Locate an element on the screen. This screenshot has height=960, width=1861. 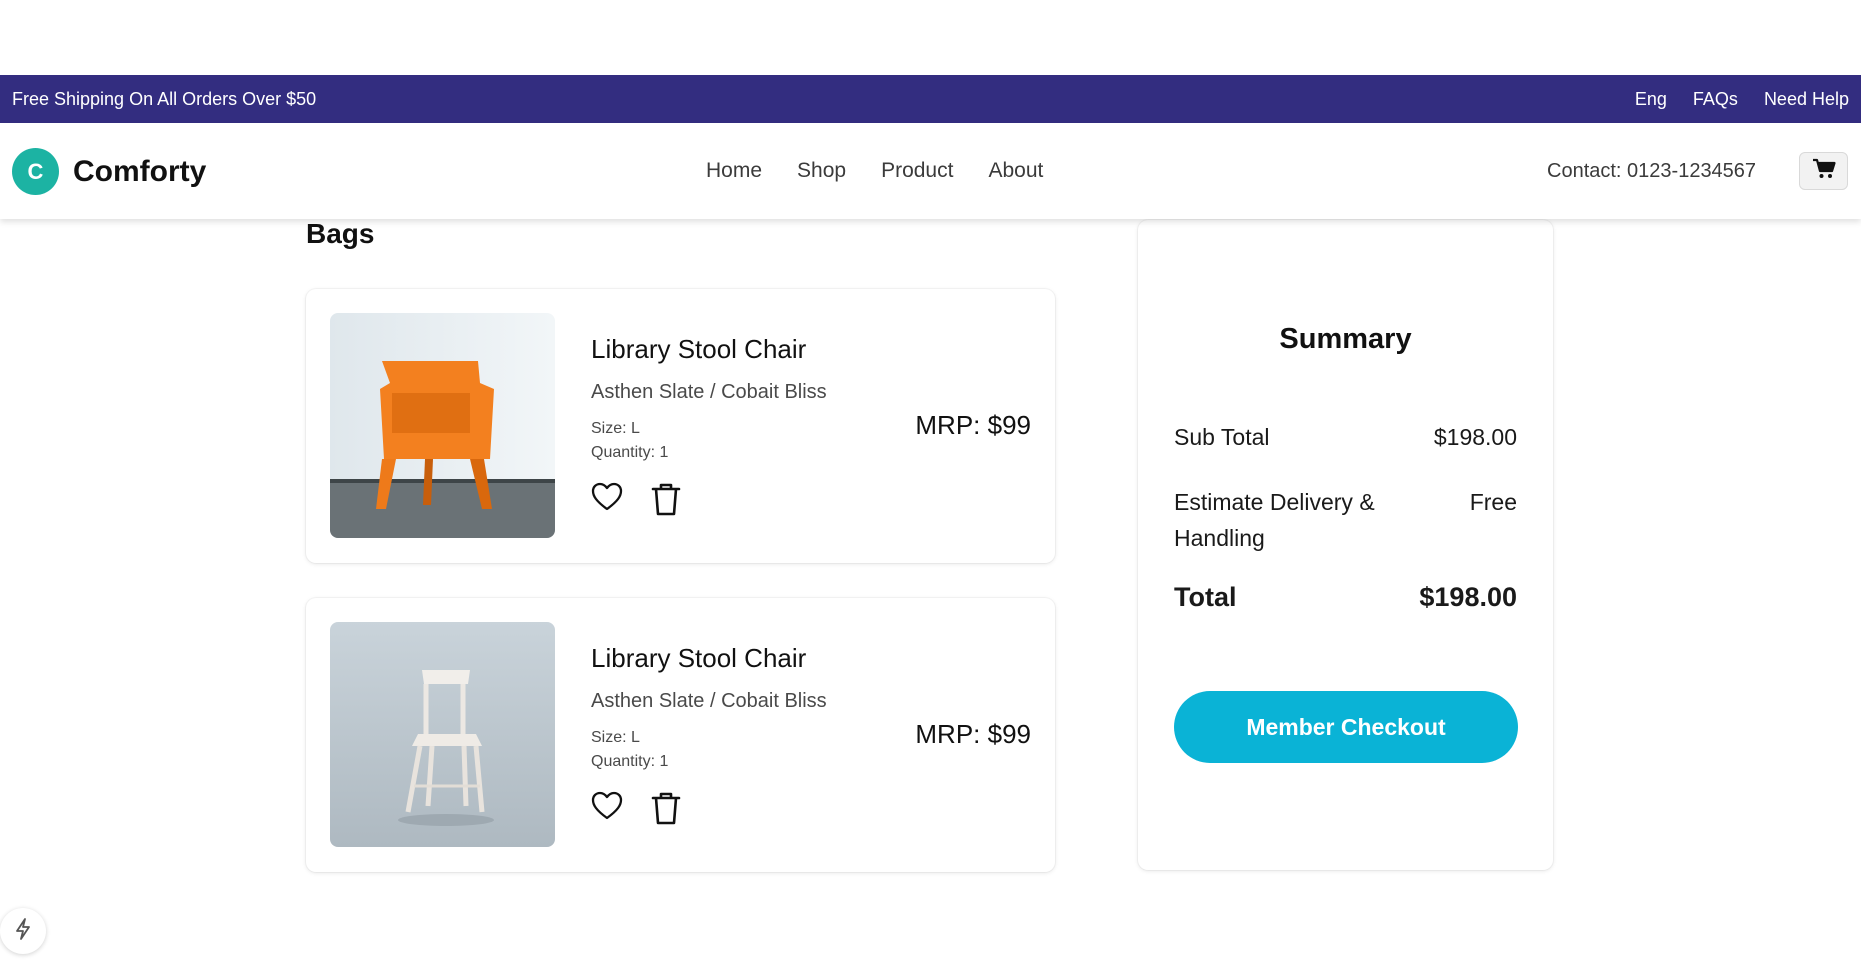
subtotal-row: Sub Total $198.00 is located at coordinates (1345, 437).